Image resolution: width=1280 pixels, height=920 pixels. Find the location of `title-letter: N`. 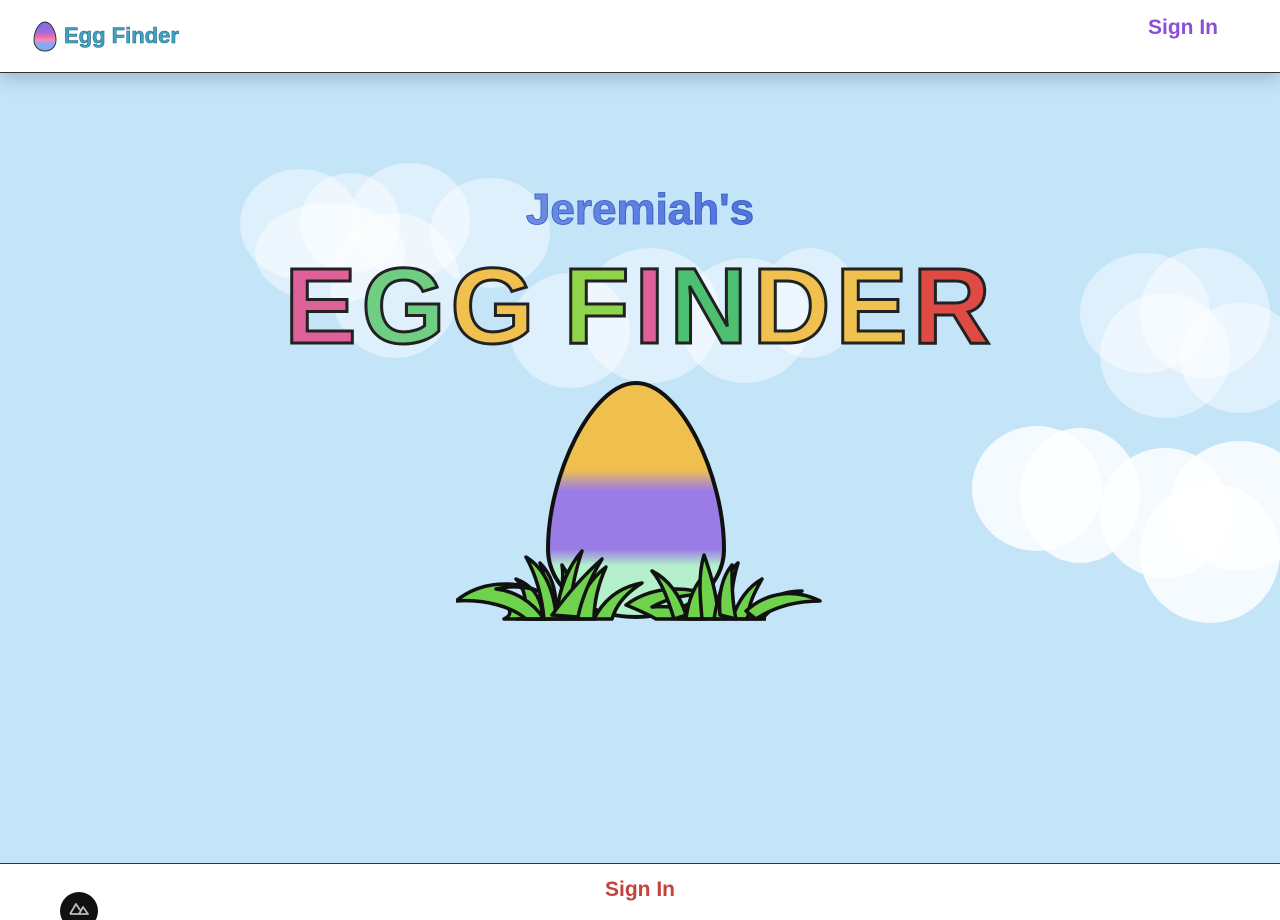

title-letter: N is located at coordinates (710, 306).